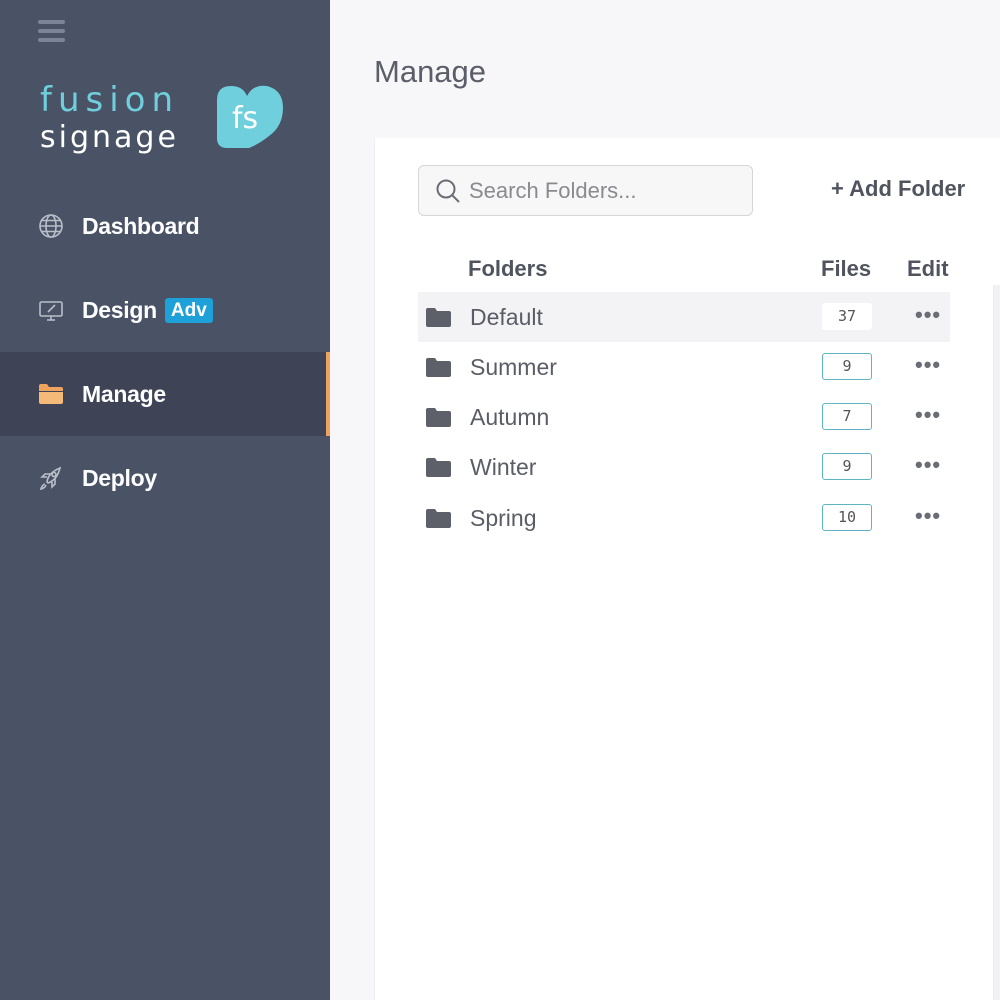 This screenshot has width=1000, height=1000. I want to click on sidebar-nav: Dashboard Design Adv Manage Deploy, so click(165, 352).